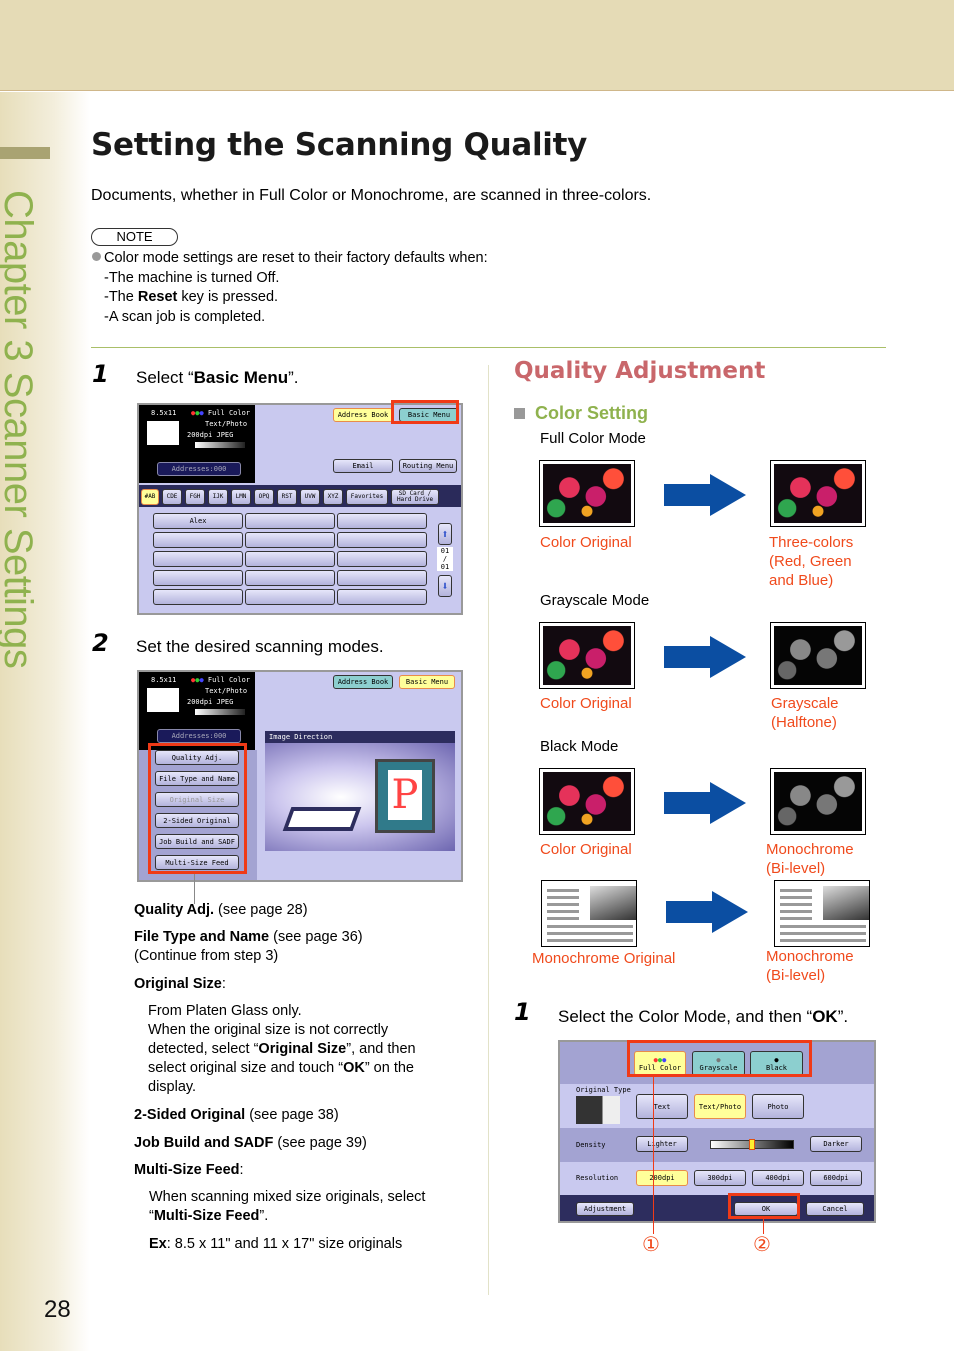 The image size is (954, 1351). What do you see at coordinates (846, 903) in the screenshot?
I see `arch-photo` at bounding box center [846, 903].